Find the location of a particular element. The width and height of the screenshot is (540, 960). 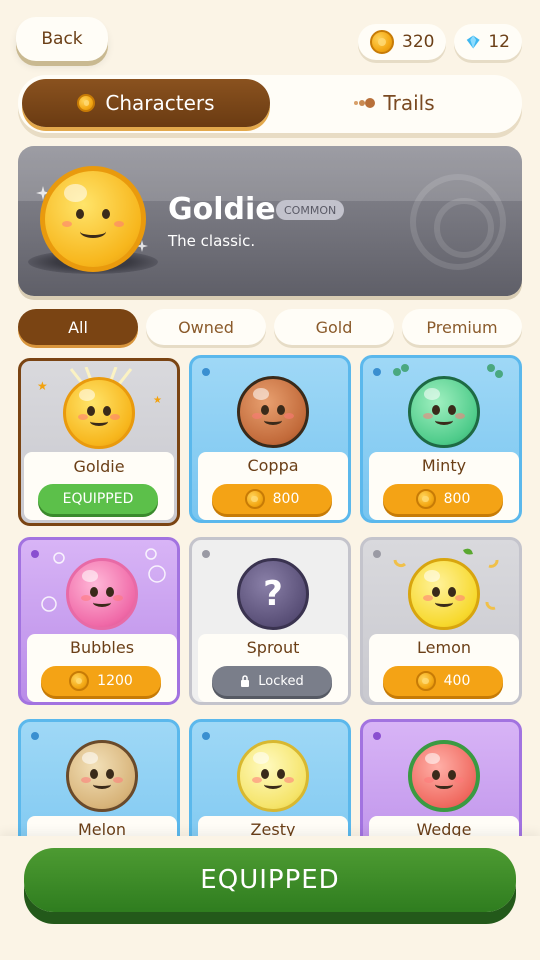

character-card-lemon: Lemon 400 is located at coordinates (441, 621).